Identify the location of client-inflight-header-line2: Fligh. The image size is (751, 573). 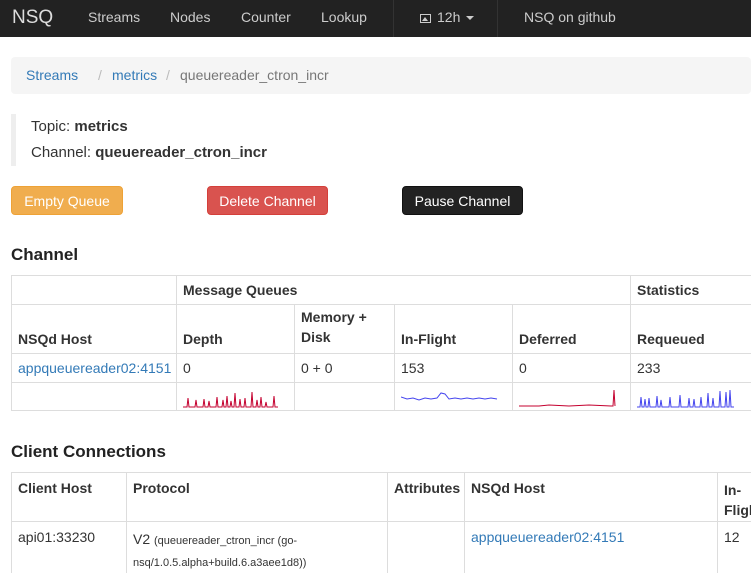
(737, 510).